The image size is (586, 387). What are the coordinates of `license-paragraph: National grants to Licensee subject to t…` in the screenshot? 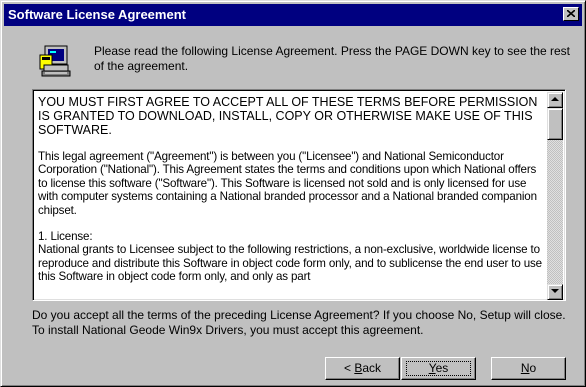 It's located at (290, 263).